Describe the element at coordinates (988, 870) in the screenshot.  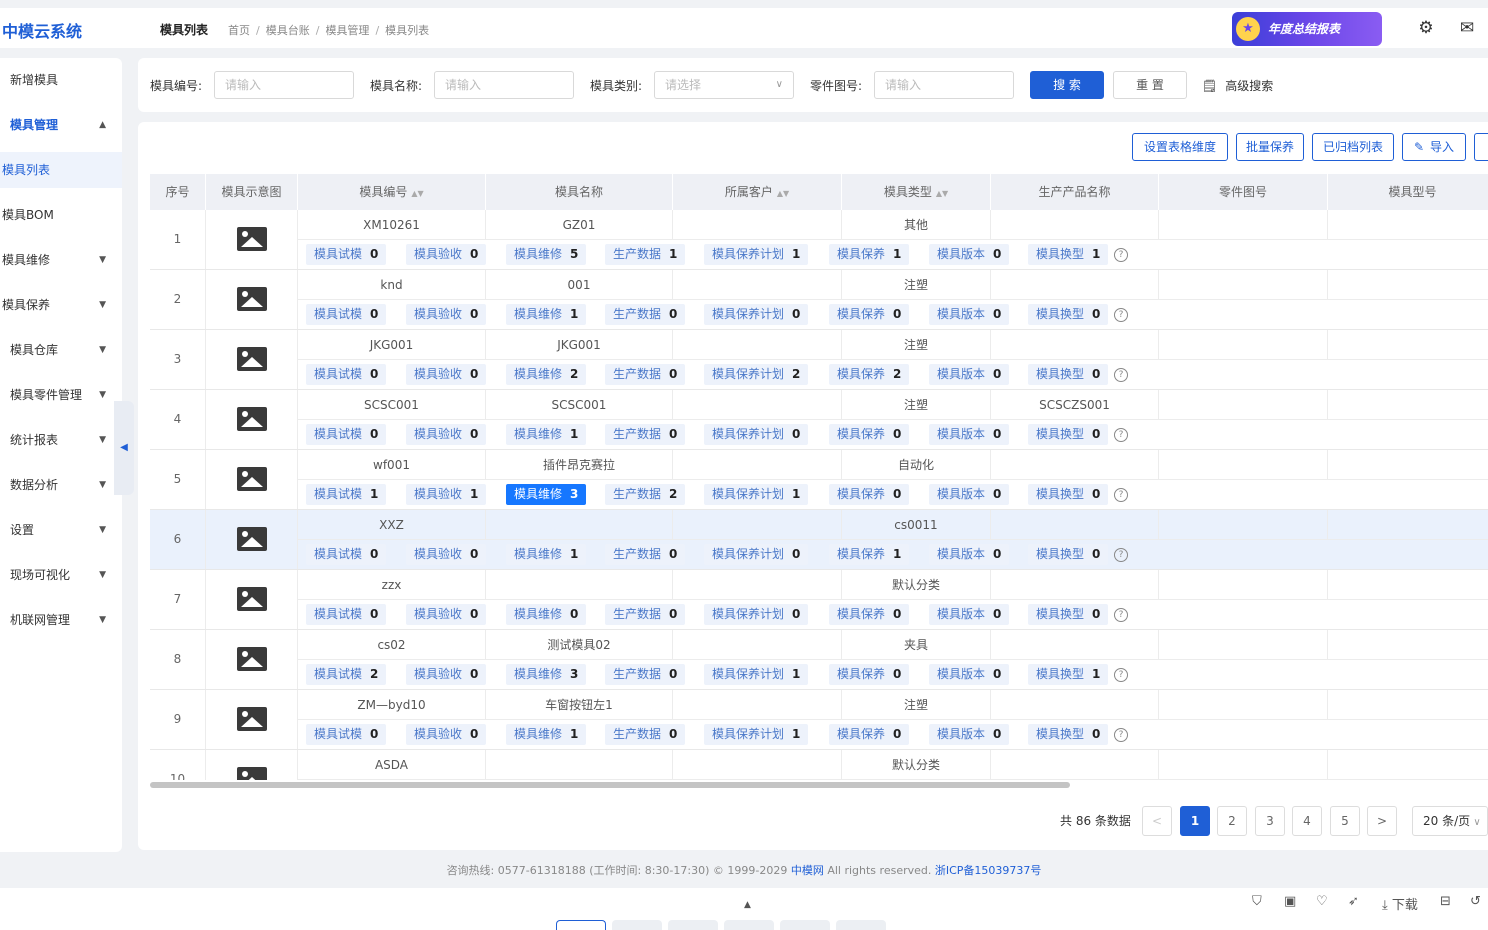
I see `footer-icp-link: 浙ICP备15039737号` at that location.